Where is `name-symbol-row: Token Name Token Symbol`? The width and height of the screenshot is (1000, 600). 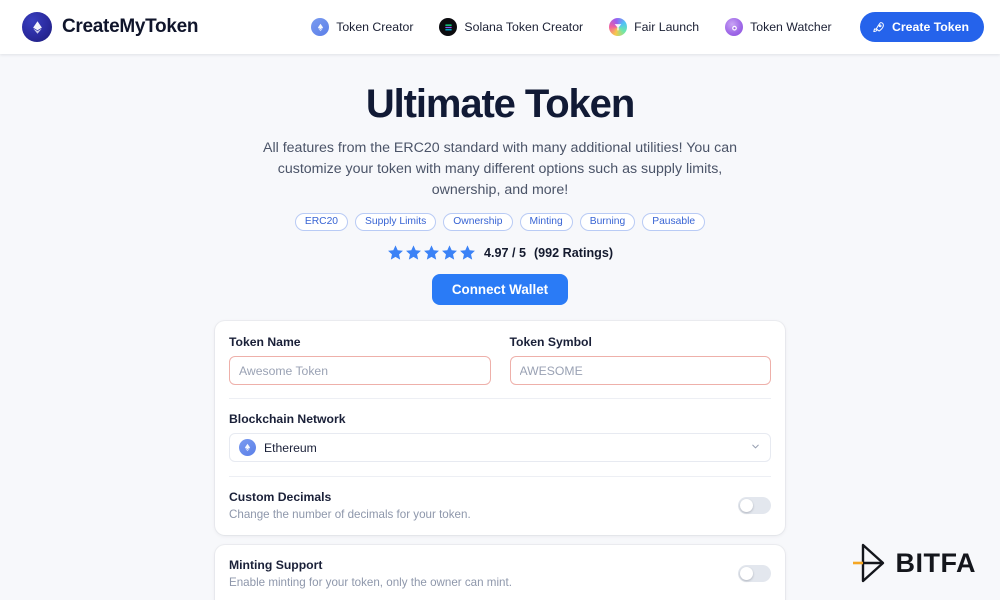 name-symbol-row: Token Name Token Symbol is located at coordinates (500, 359).